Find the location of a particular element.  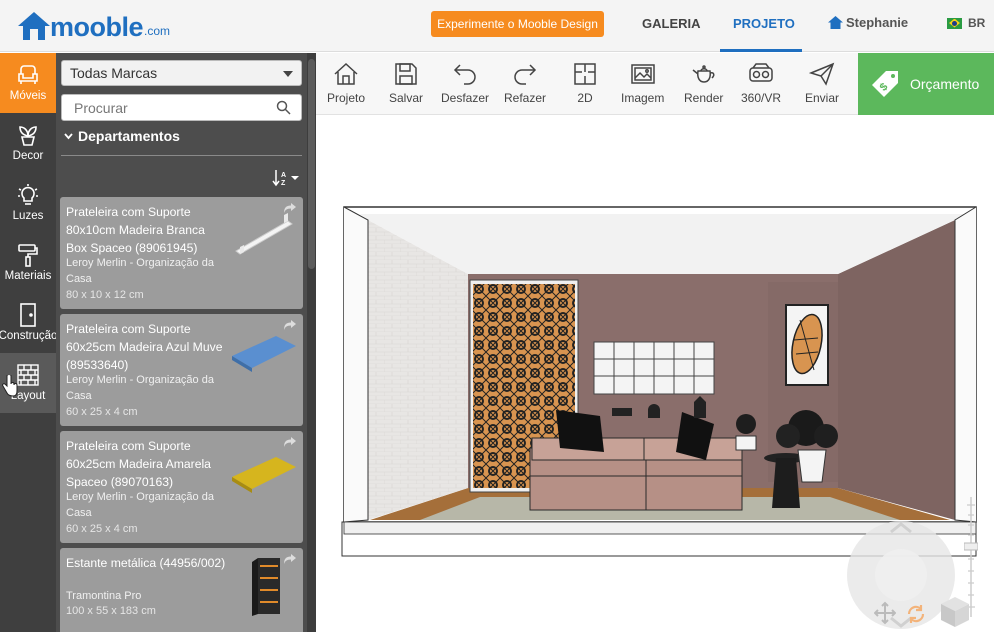

vr-headset-icon is located at coordinates (761, 72).